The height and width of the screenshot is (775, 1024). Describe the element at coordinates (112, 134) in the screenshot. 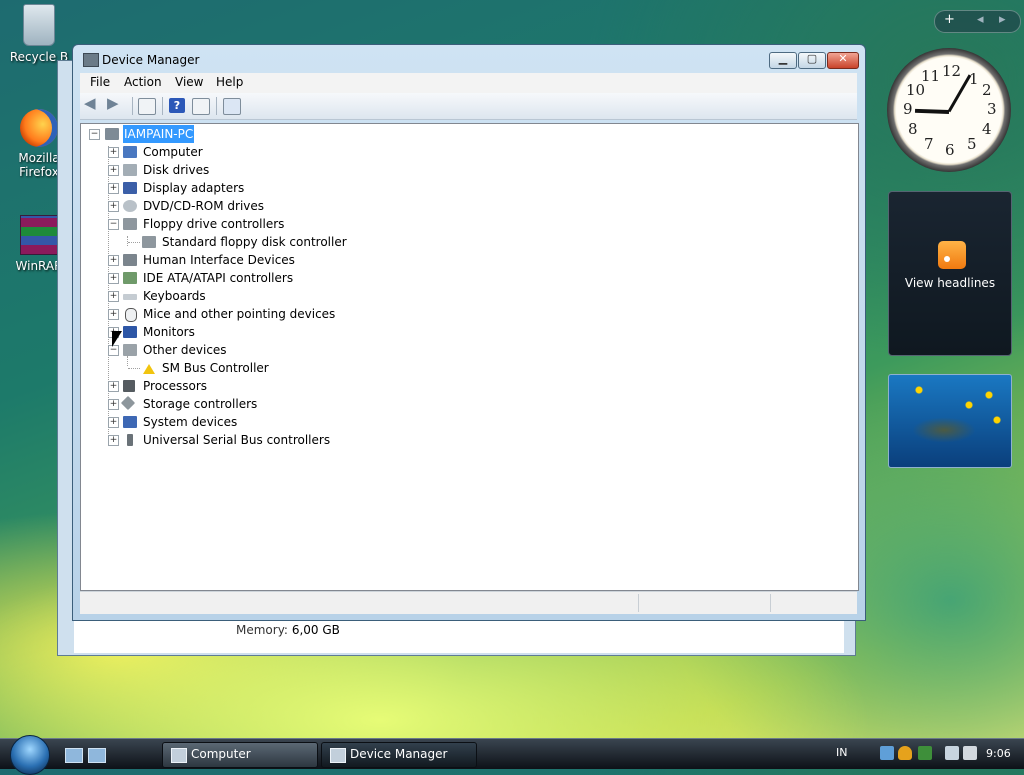

I see `computer-network-icon` at that location.